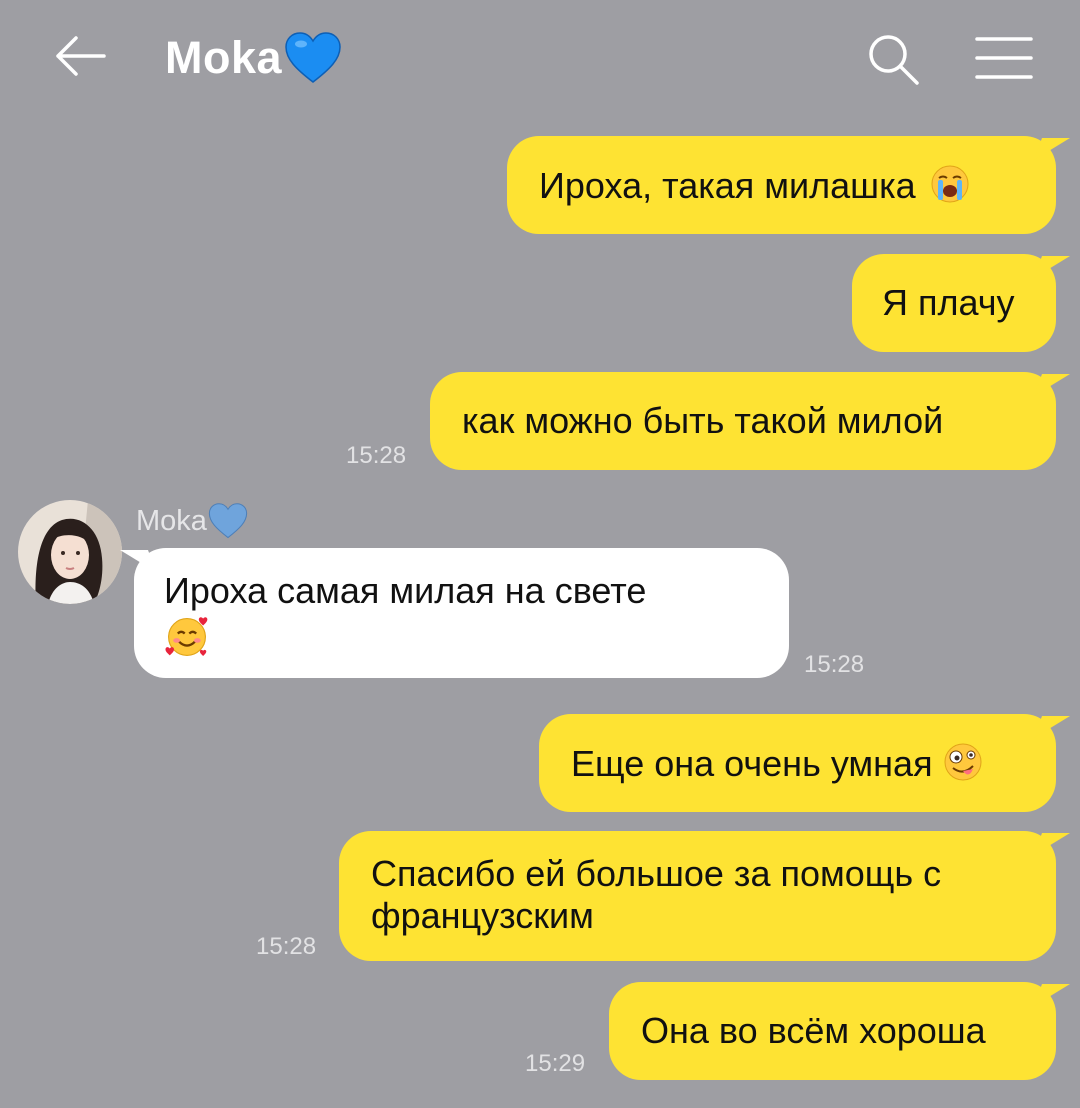 The image size is (1080, 1108). I want to click on search-icon, so click(893, 59).